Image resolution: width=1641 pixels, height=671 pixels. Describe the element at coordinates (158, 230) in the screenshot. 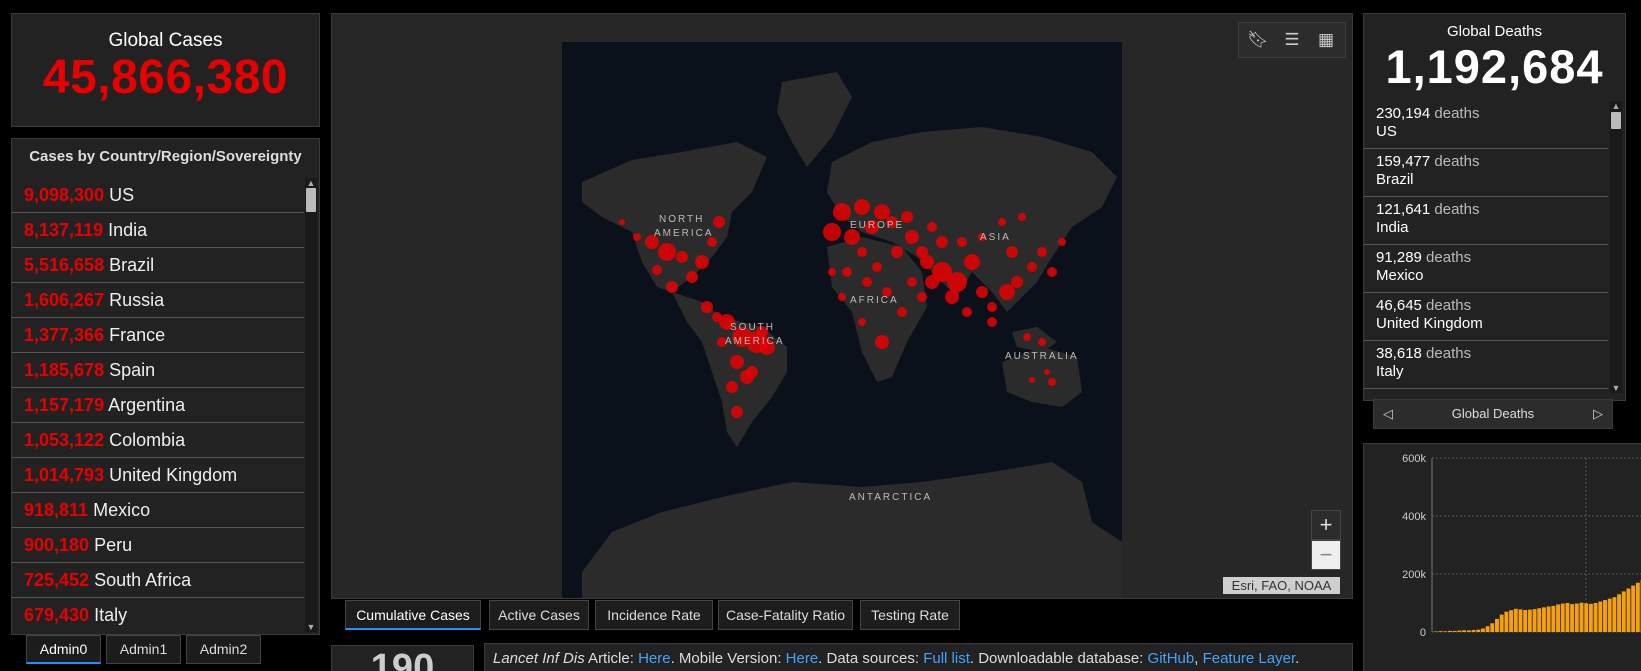

I see `list-item: 8,137,119 India` at that location.